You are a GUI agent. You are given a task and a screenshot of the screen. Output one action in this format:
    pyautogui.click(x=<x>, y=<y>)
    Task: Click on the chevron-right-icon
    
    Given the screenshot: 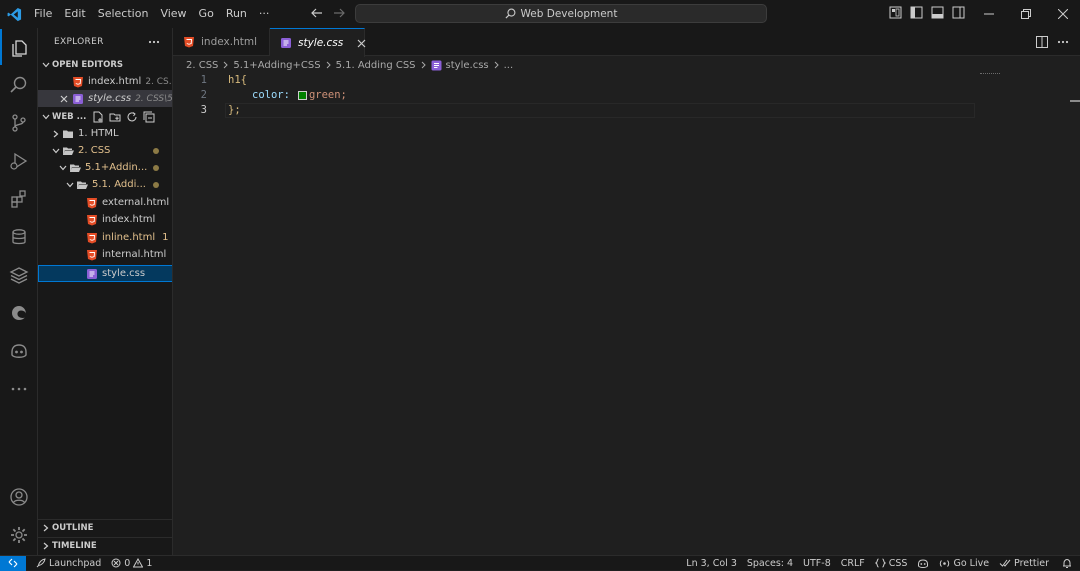 What is the action you would take?
    pyautogui.click(x=496, y=65)
    